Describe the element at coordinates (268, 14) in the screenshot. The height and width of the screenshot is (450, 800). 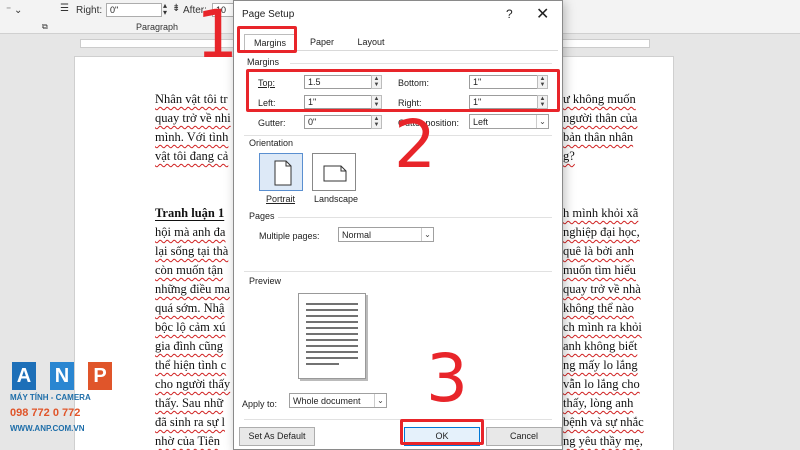
I see `dialog-title: Page Setup` at that location.